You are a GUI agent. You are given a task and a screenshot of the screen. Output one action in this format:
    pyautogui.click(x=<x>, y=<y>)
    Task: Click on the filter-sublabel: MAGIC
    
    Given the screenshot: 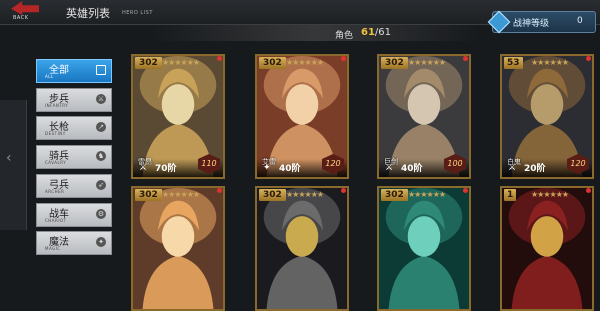 What is the action you would take?
    pyautogui.click(x=53, y=248)
    